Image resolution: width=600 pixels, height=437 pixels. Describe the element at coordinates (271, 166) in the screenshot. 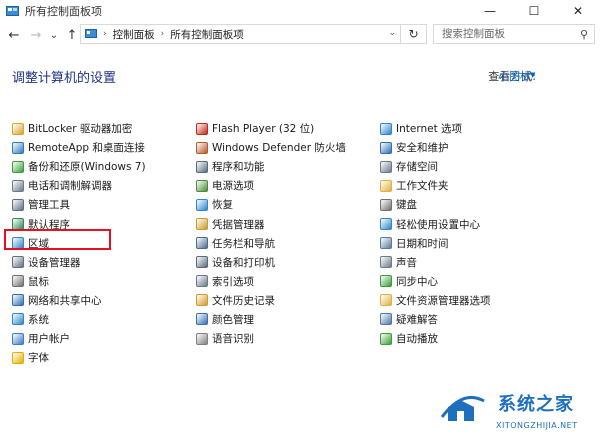

I see `control-panel-item: 程序和功能` at that location.